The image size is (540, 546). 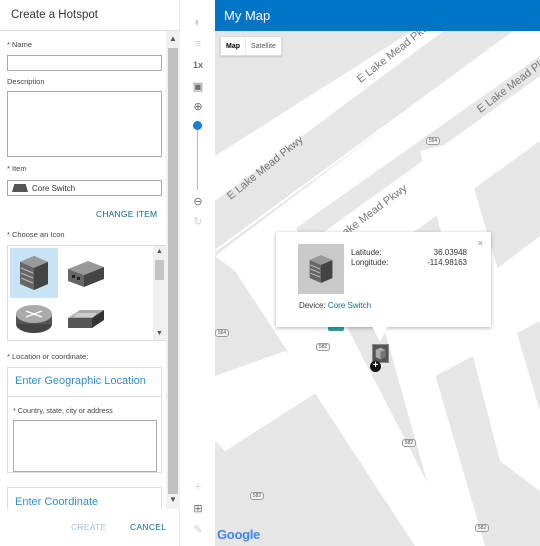 I want to click on device-link: Core Switch, so click(x=349, y=305).